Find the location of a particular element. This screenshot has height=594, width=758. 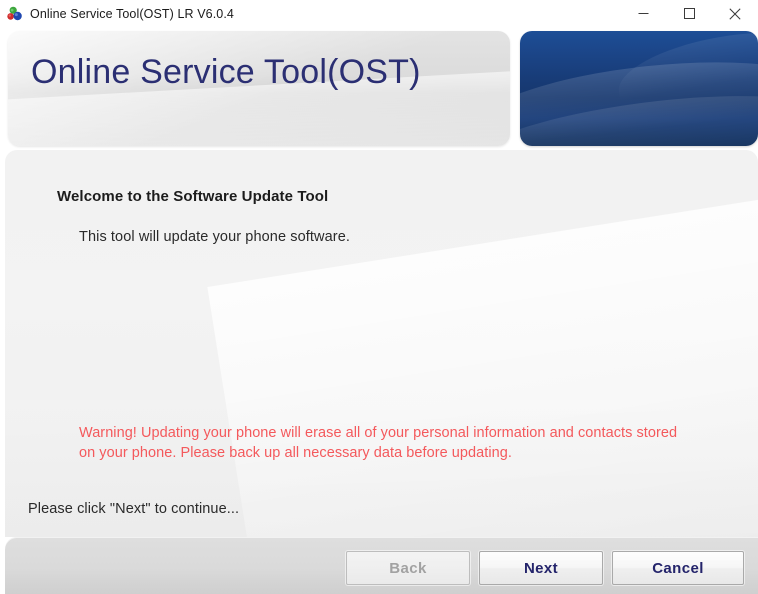

header-title-panel: Online Service Tool(OST) is located at coordinates (259, 88).